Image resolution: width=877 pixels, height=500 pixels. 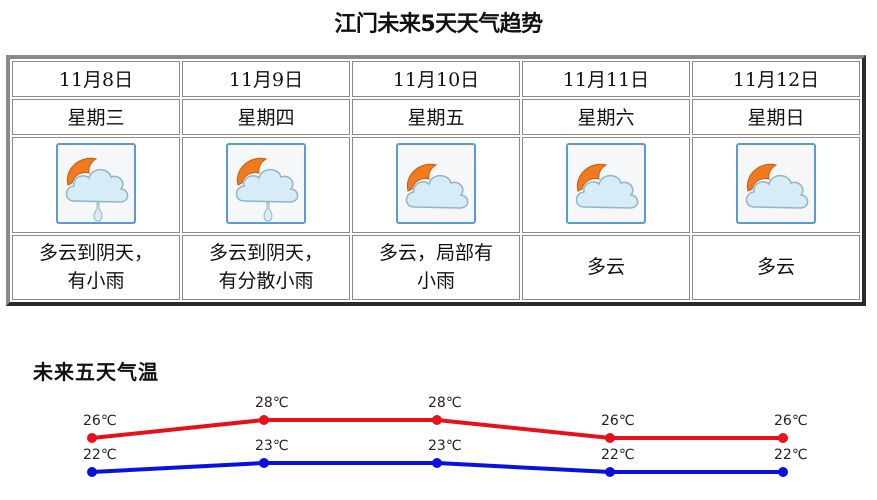 I want to click on date-row: 11月8日 11月9日 11月10日 11月11日 11月12日, so click(x=436, y=79).